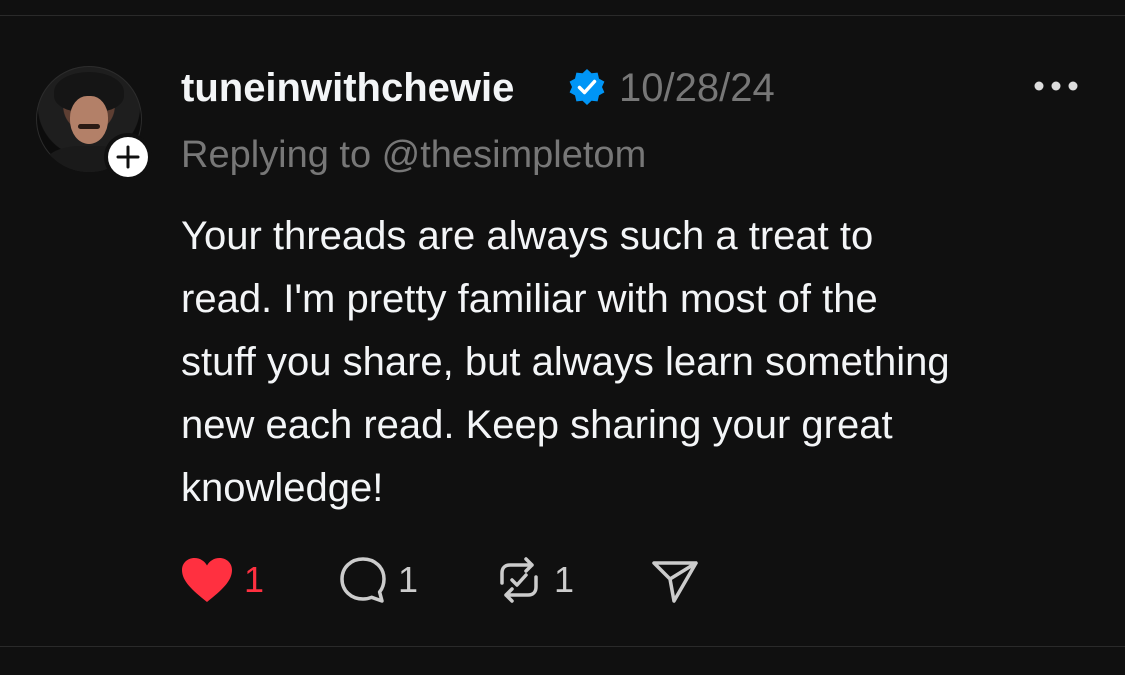 This screenshot has height=675, width=1125. What do you see at coordinates (562, 15) in the screenshot?
I see `top-divider` at bounding box center [562, 15].